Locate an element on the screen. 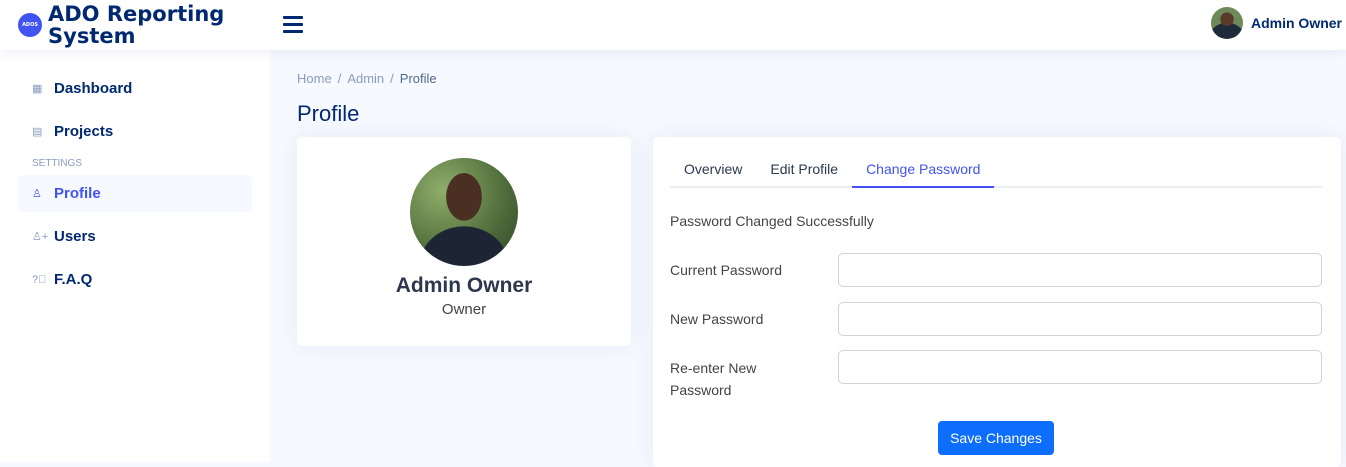 The image size is (1346, 467). renew-password-label: Re-enter New Password is located at coordinates (713, 379).